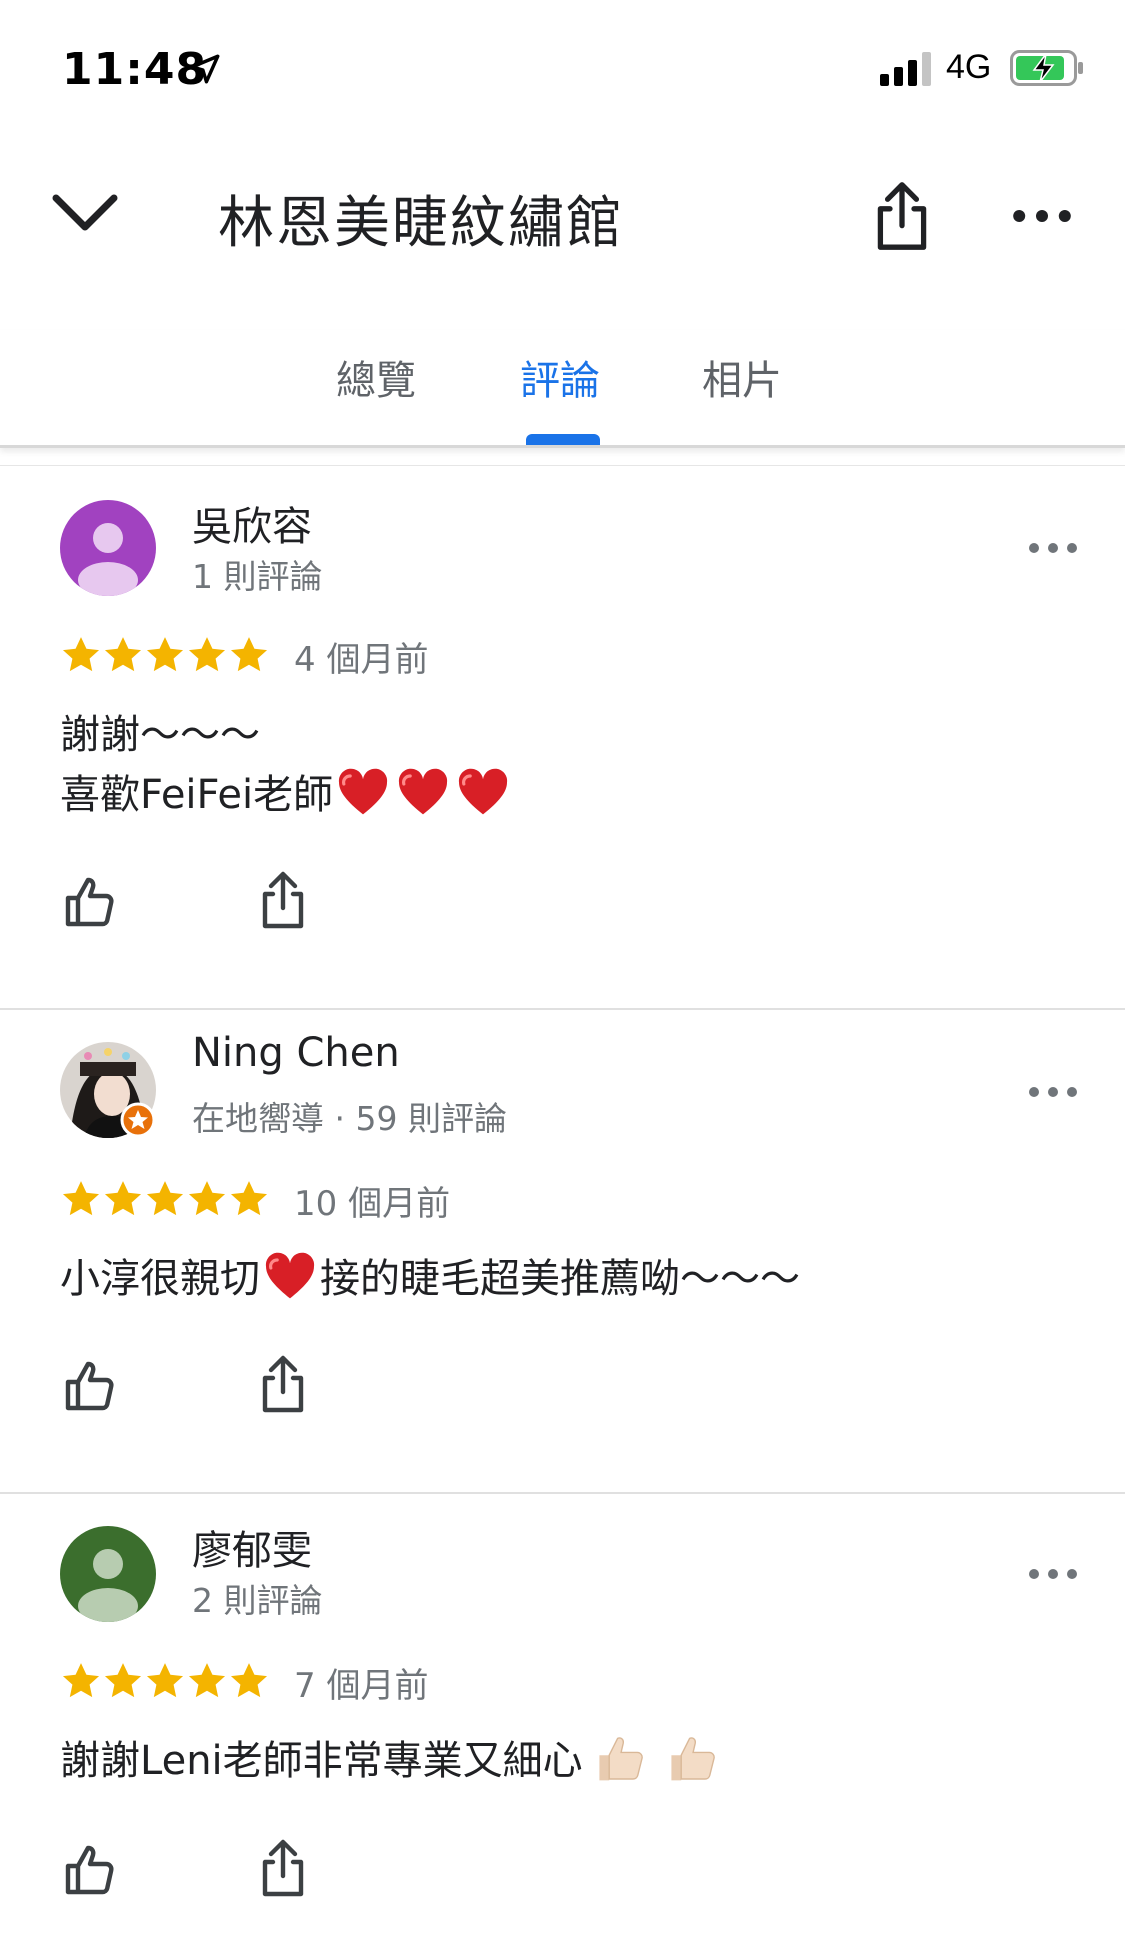  Describe the element at coordinates (349, 1118) in the screenshot. I see `reviewer-meta: 在地嚮導 · 59 則評論` at that location.